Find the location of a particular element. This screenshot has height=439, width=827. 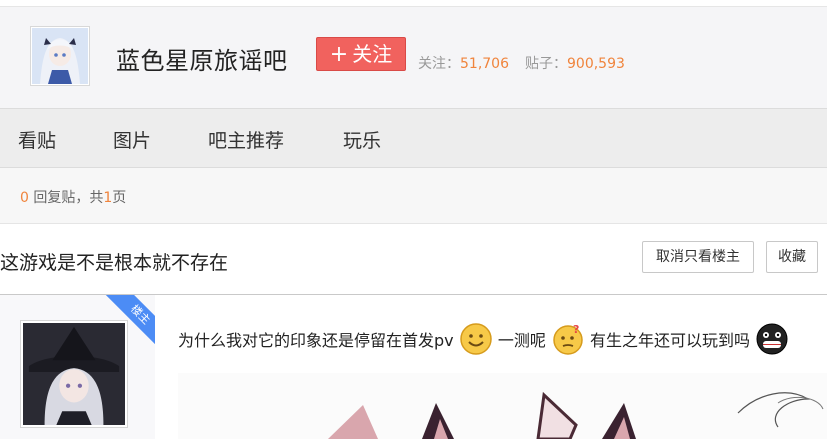

posts-count: 900,593 is located at coordinates (596, 64).